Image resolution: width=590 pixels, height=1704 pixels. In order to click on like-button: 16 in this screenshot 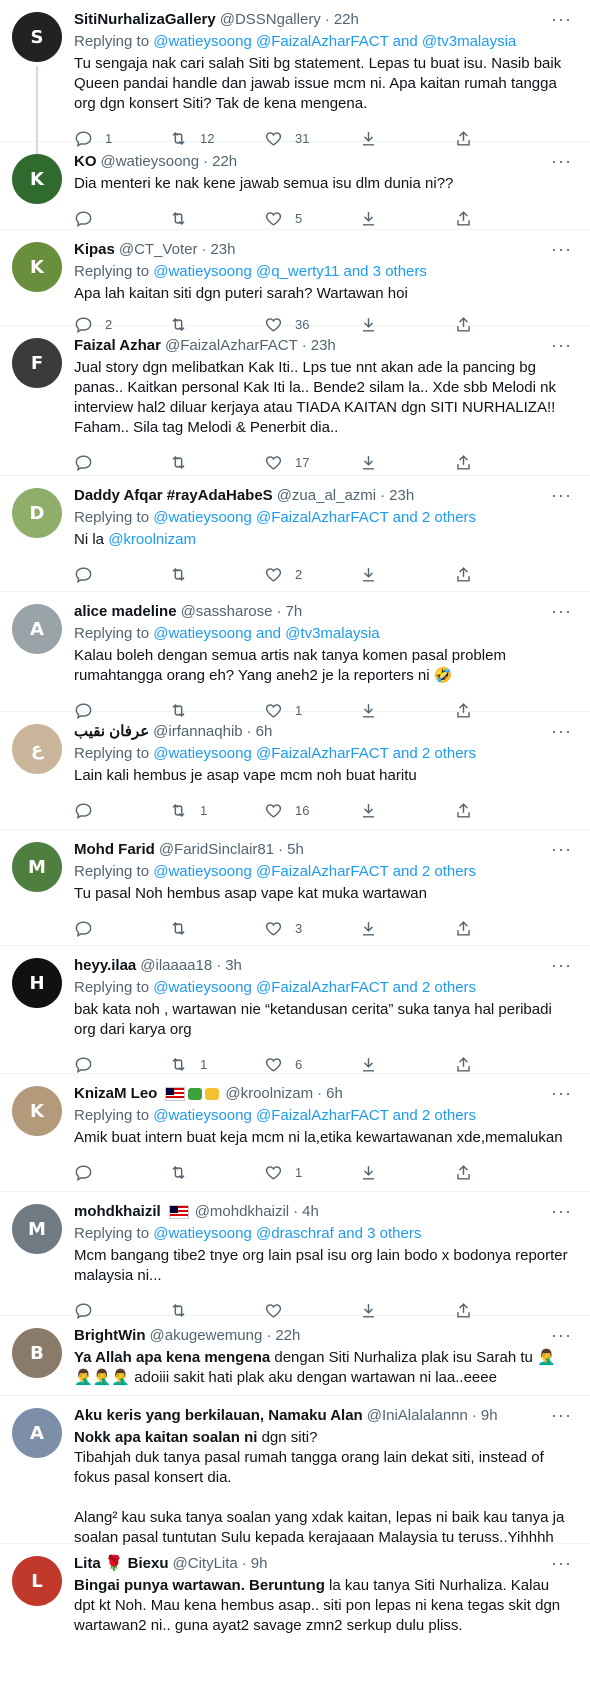, I will do `click(311, 810)`.